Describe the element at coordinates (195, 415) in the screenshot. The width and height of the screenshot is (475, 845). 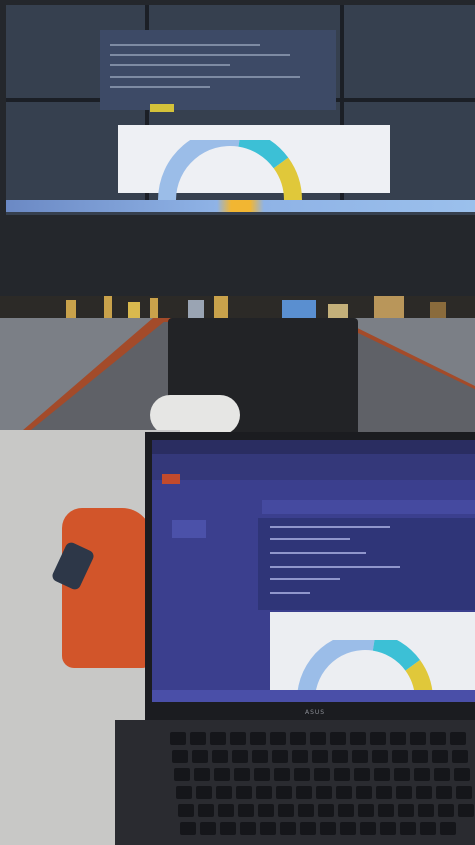
I see `white-cloth` at that location.